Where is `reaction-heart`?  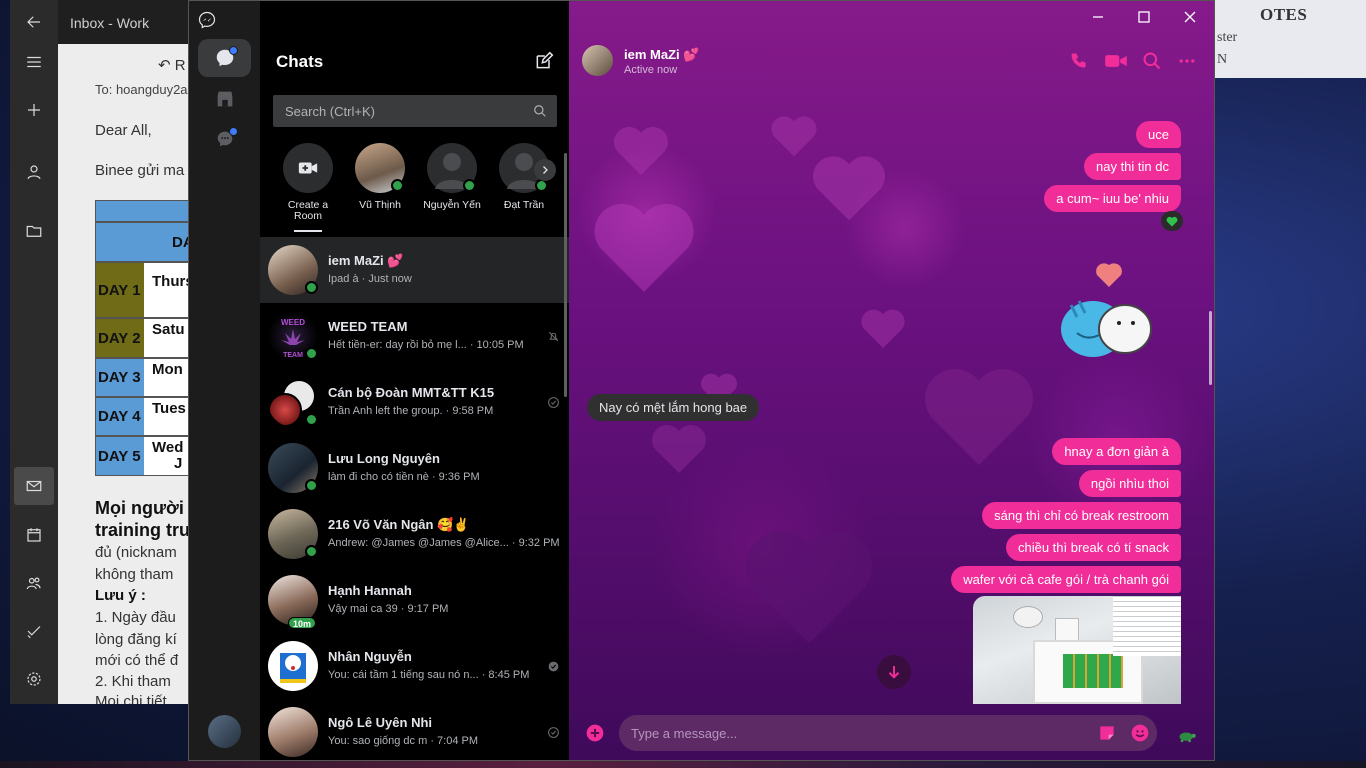
reaction-heart is located at coordinates (1172, 221).